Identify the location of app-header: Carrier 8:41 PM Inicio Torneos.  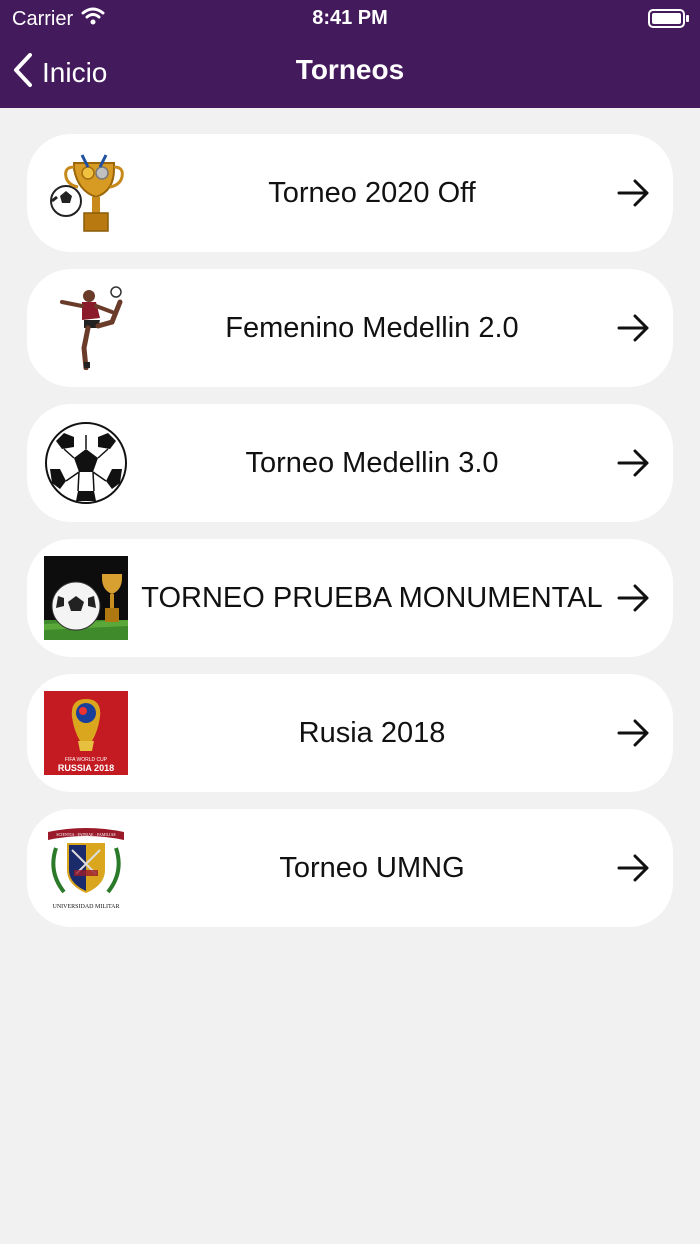
(350, 54).